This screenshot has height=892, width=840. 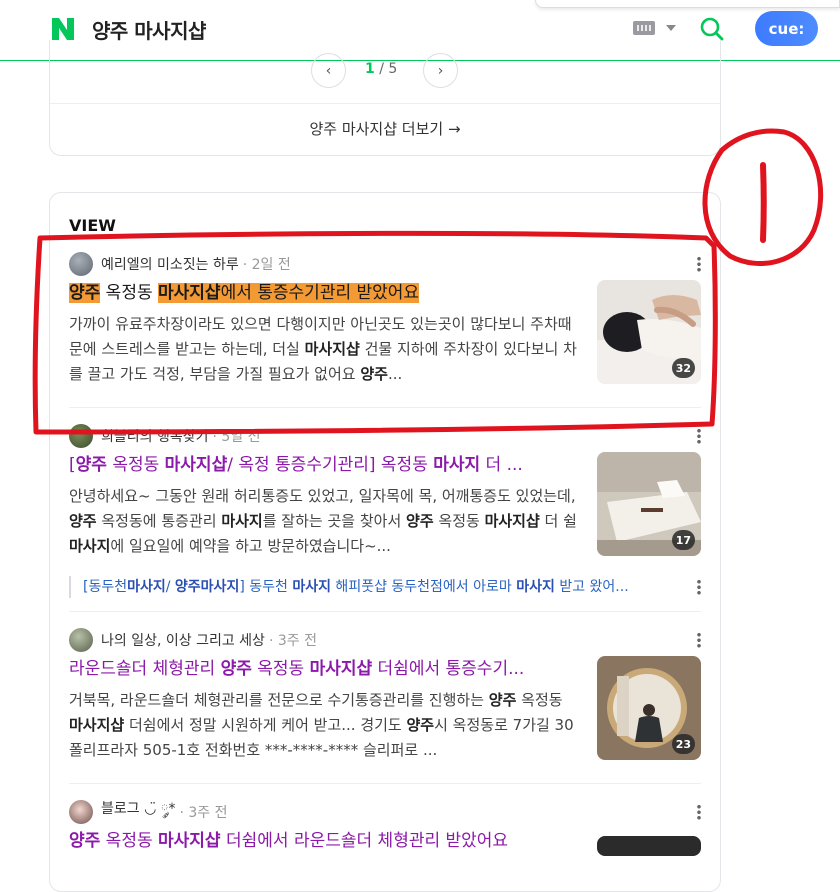 I want to click on post-author: 나의 일상, 이상 그리고 세상 · 3주 전, so click(x=193, y=640).